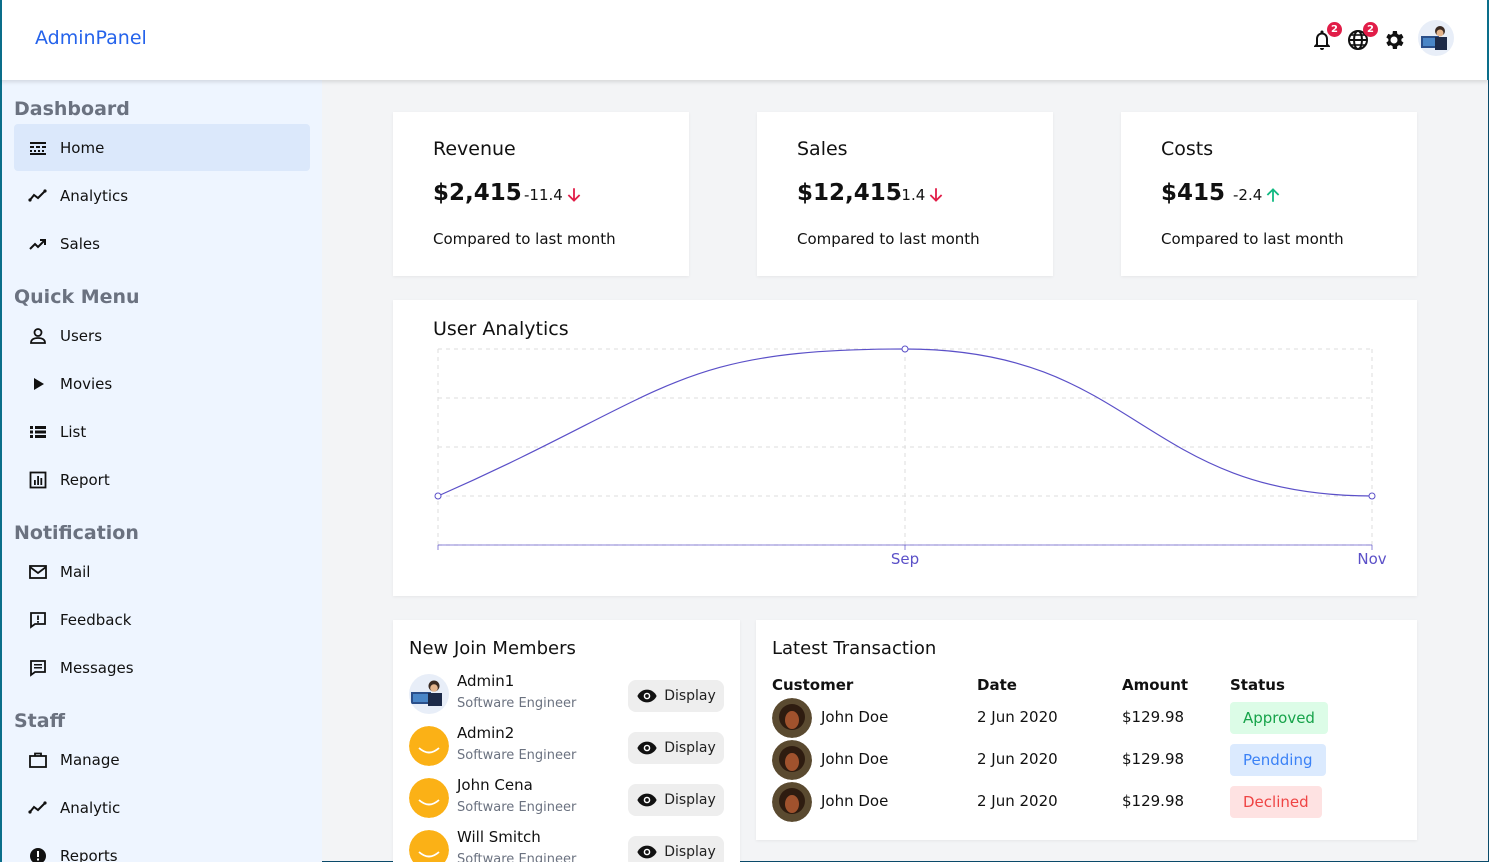 This screenshot has width=1489, height=862. What do you see at coordinates (80, 243) in the screenshot?
I see `sidebar-item-label: Sales` at bounding box center [80, 243].